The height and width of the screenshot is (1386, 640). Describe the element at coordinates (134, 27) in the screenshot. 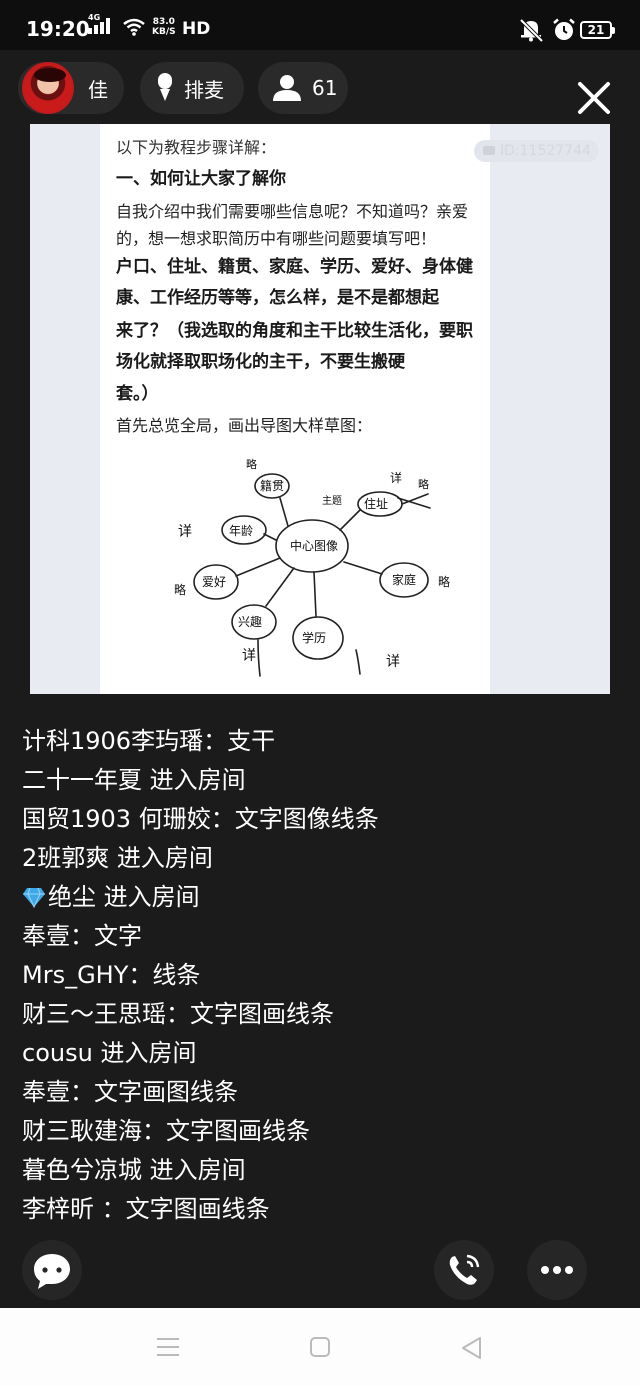

I see `wifi-icon` at that location.